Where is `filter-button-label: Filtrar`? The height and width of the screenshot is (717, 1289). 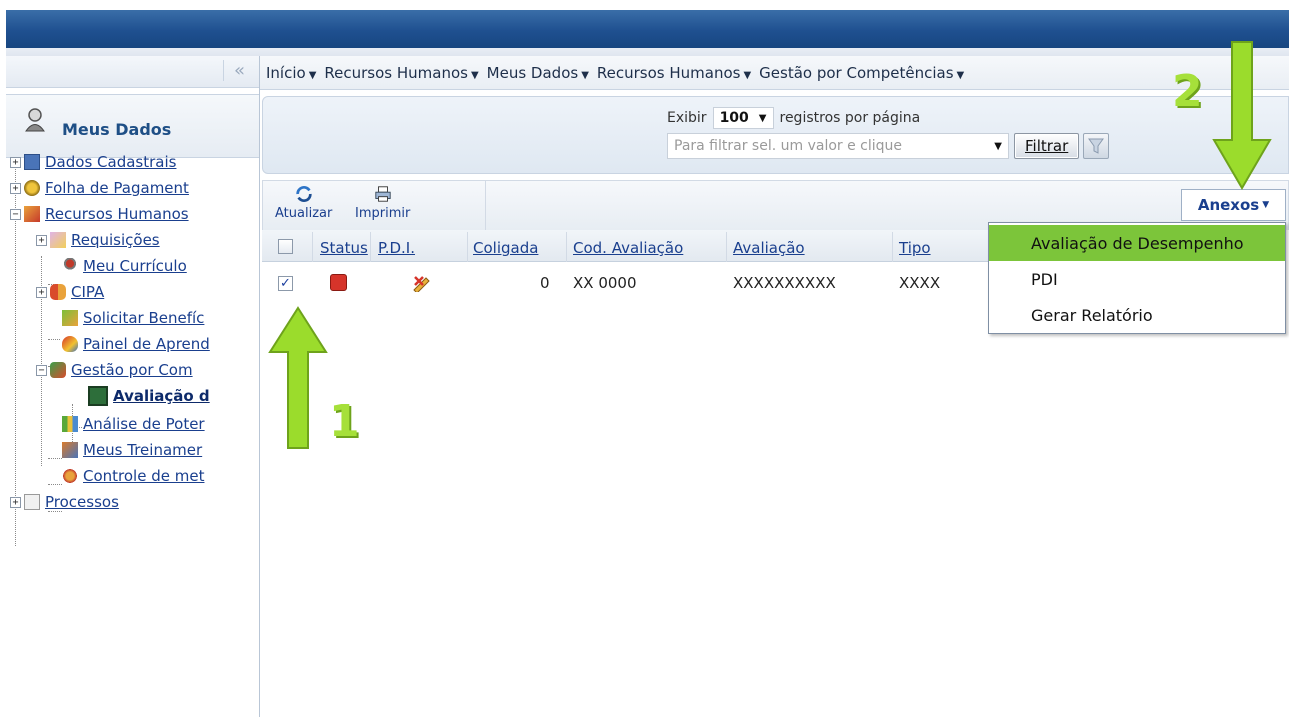 filter-button-label: Filtrar is located at coordinates (1047, 146).